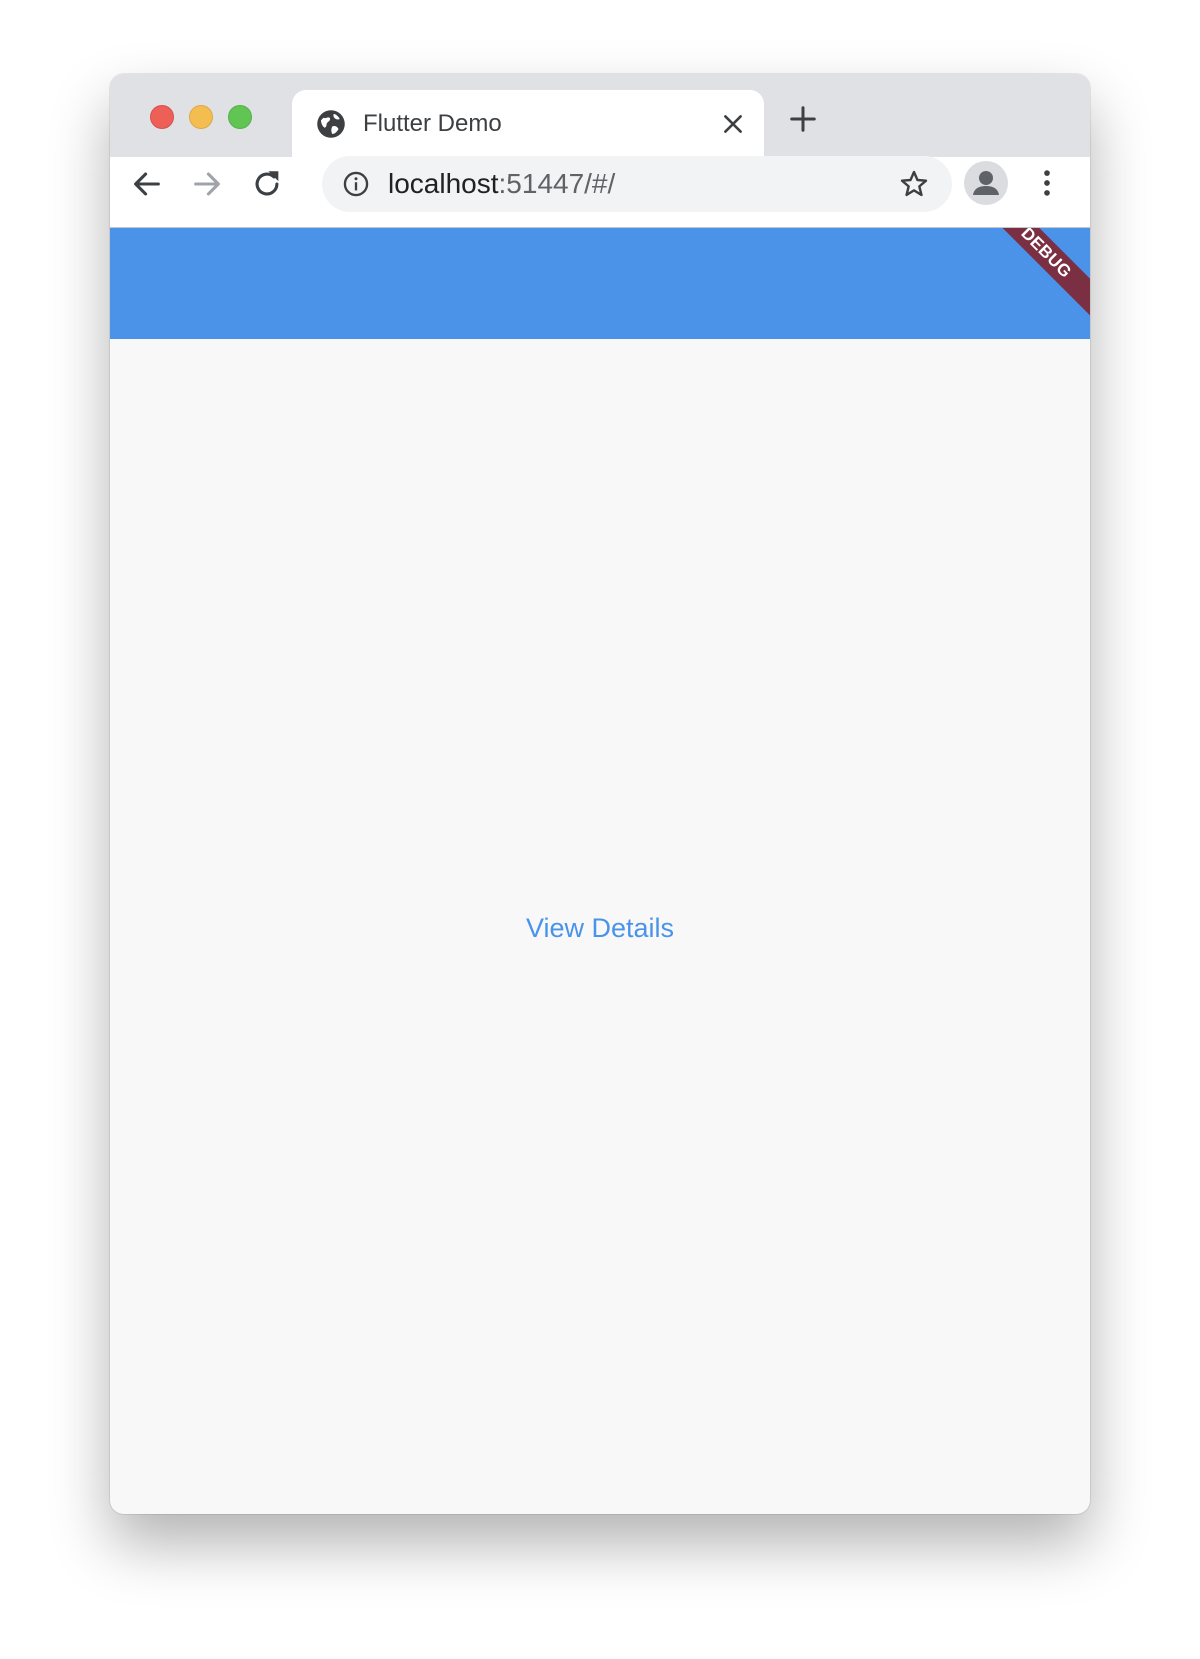 The height and width of the screenshot is (1659, 1200). I want to click on view-details-link: View Details, so click(600, 928).